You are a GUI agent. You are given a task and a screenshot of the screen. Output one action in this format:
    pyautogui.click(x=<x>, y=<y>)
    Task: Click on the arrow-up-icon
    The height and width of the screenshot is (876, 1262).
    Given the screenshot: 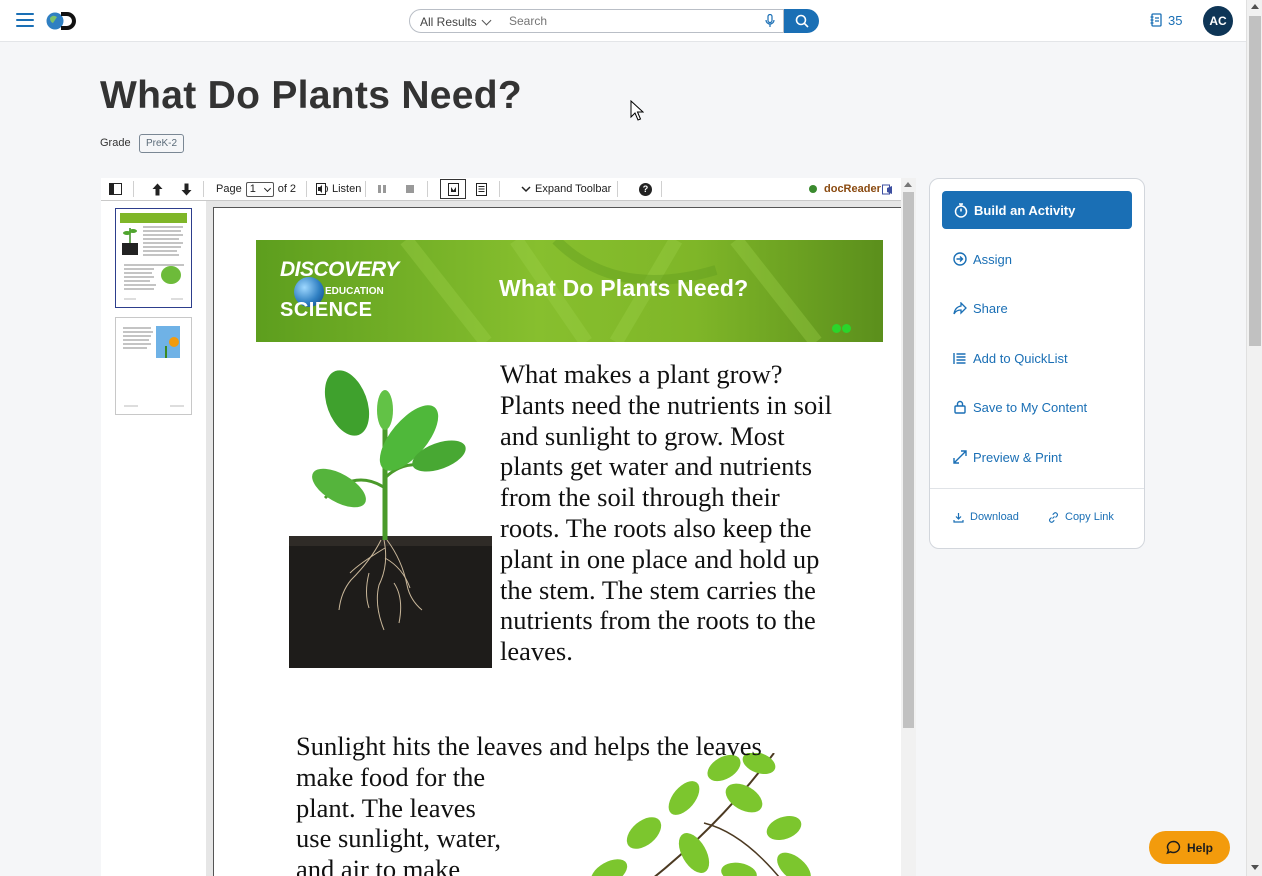 What is the action you would take?
    pyautogui.click(x=157, y=189)
    